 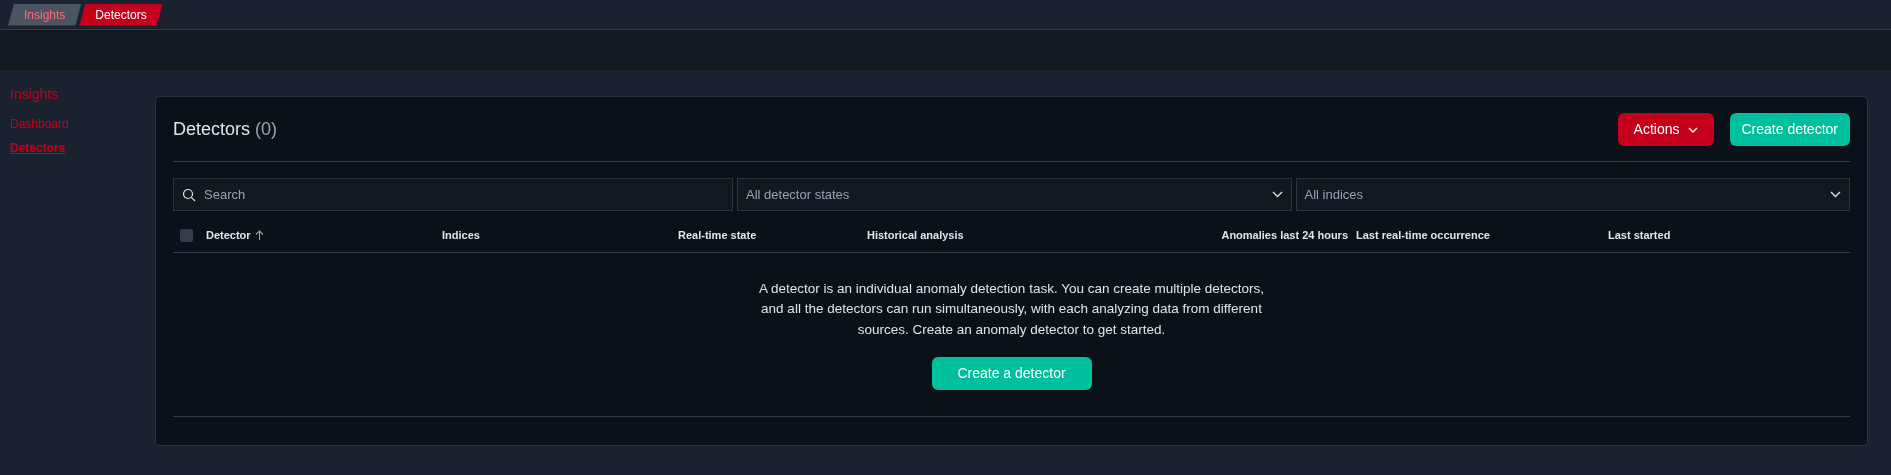 What do you see at coordinates (186, 235) in the screenshot?
I see `select-all-checkbox` at bounding box center [186, 235].